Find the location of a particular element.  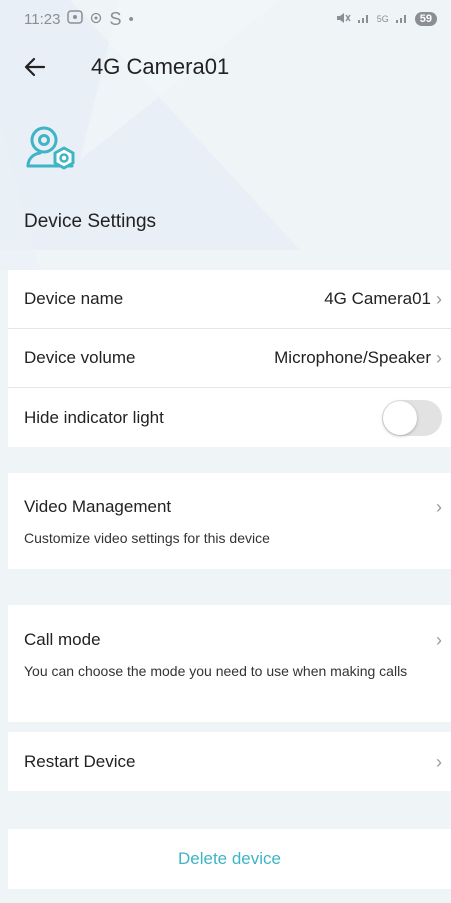

call-mode-head: Call mode › is located at coordinates (233, 640).